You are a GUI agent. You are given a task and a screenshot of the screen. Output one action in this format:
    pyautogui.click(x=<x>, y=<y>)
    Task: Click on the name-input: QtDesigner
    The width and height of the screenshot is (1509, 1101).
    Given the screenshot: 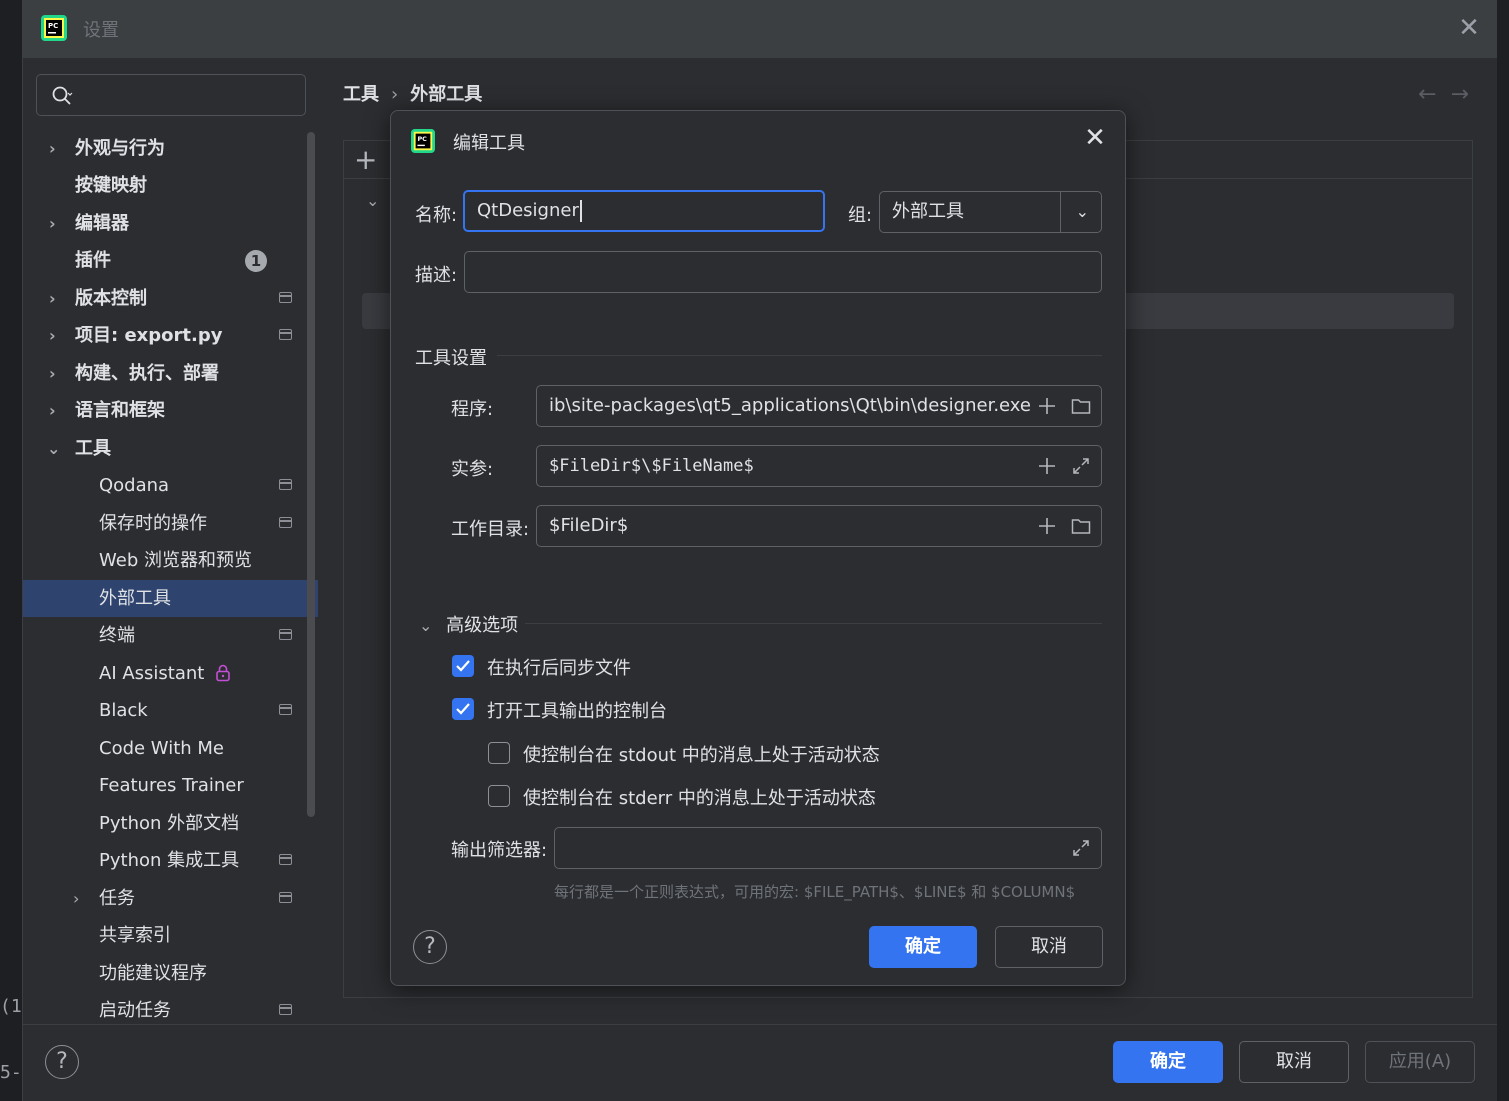 What is the action you would take?
    pyautogui.click(x=644, y=211)
    